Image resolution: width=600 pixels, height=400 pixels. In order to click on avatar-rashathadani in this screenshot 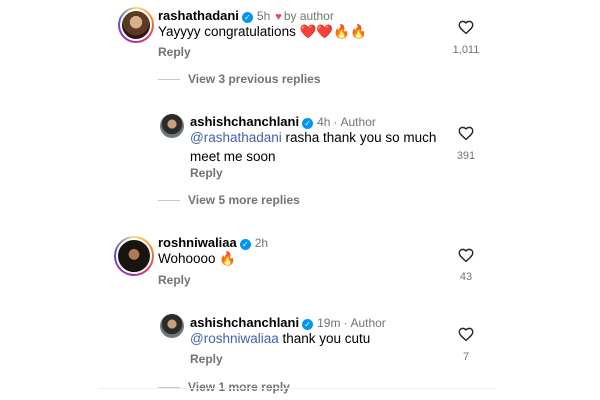, I will do `click(136, 25)`.